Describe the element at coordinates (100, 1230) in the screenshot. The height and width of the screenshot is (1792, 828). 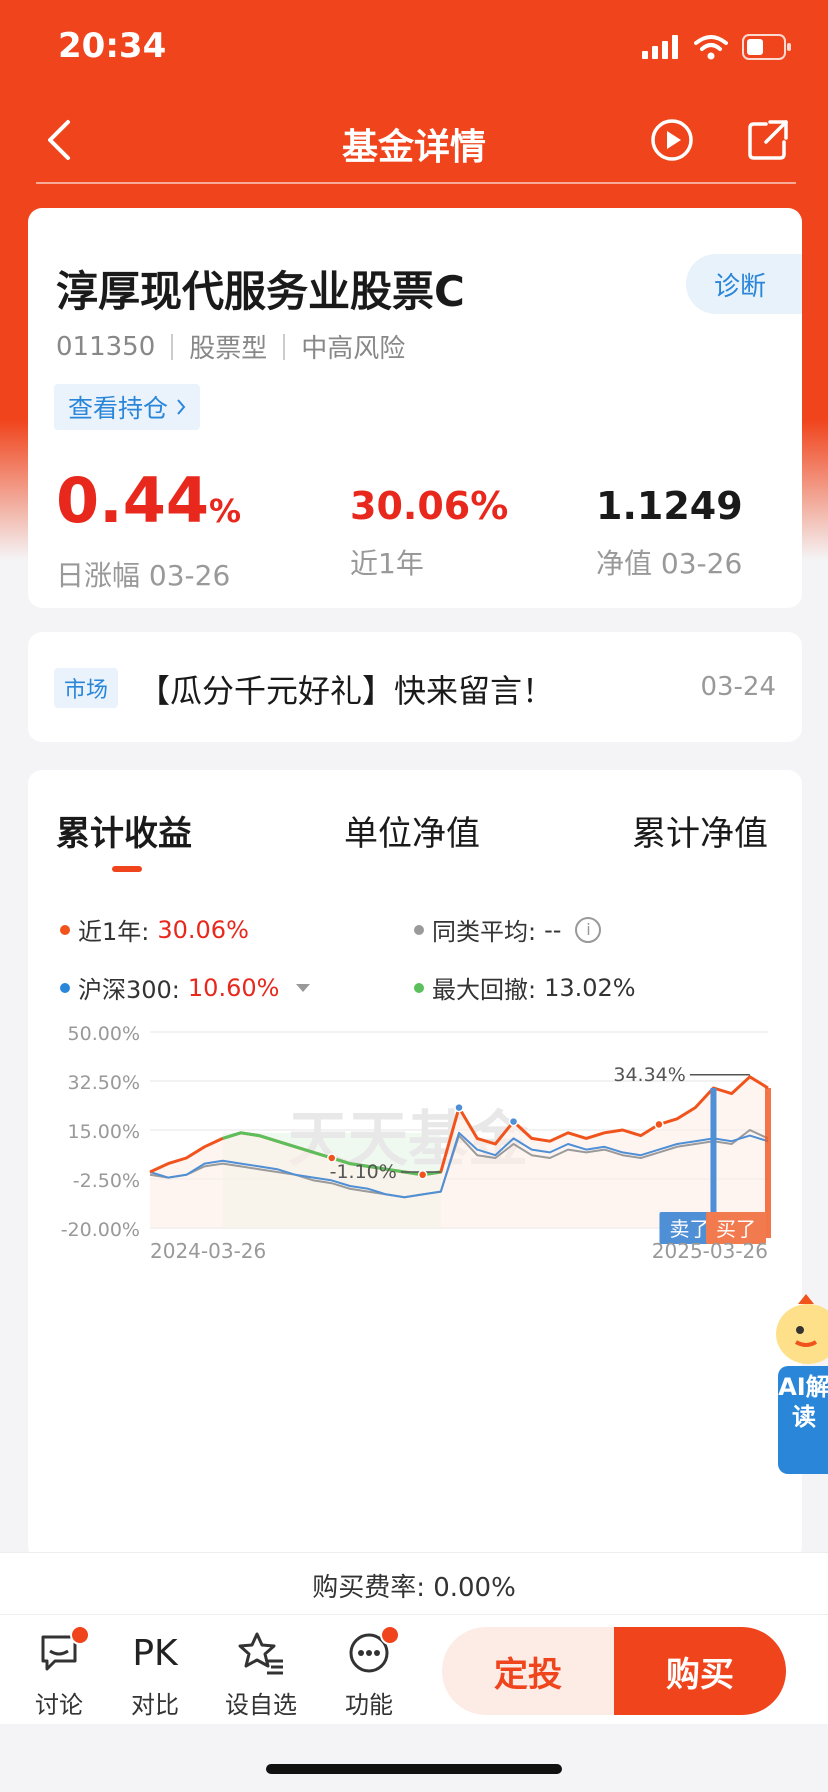
I see `y-tick-label: -20.00%` at that location.